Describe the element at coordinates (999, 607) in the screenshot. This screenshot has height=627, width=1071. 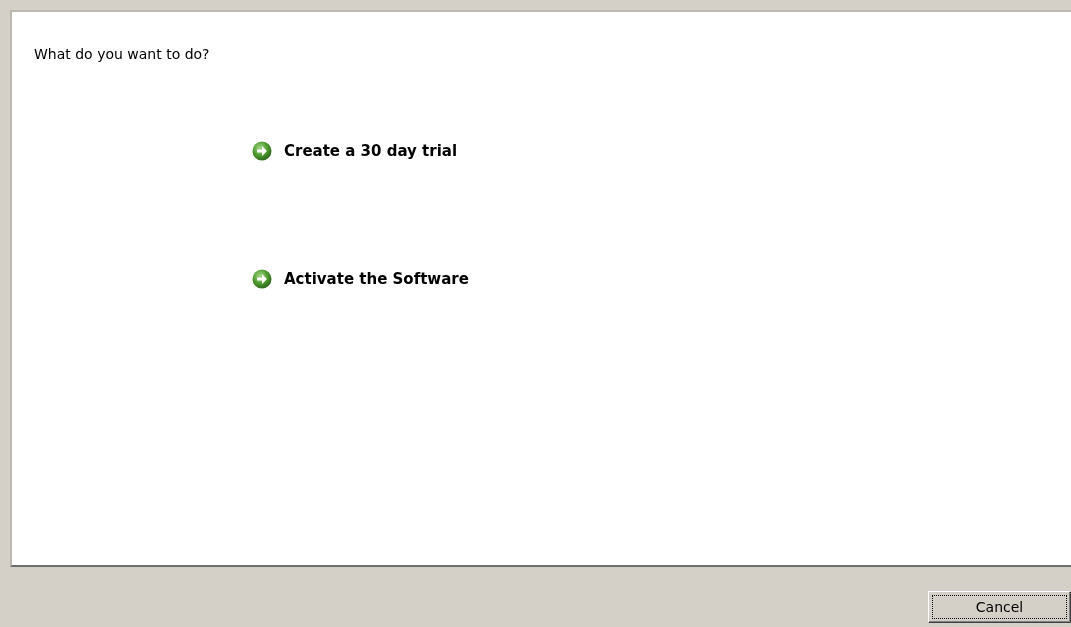
I see `cancel-button: Cancel` at that location.